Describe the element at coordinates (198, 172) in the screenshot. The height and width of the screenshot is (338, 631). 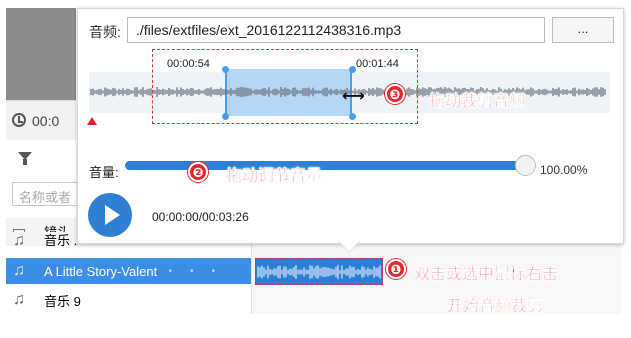
I see `step-badge-2: ❷` at that location.